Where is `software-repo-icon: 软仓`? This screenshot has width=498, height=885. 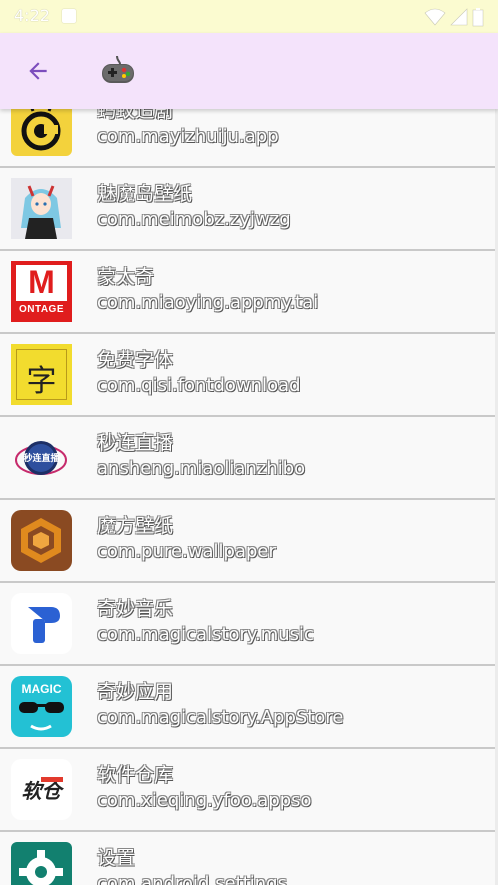
software-repo-icon: 软仓 is located at coordinates (41, 789).